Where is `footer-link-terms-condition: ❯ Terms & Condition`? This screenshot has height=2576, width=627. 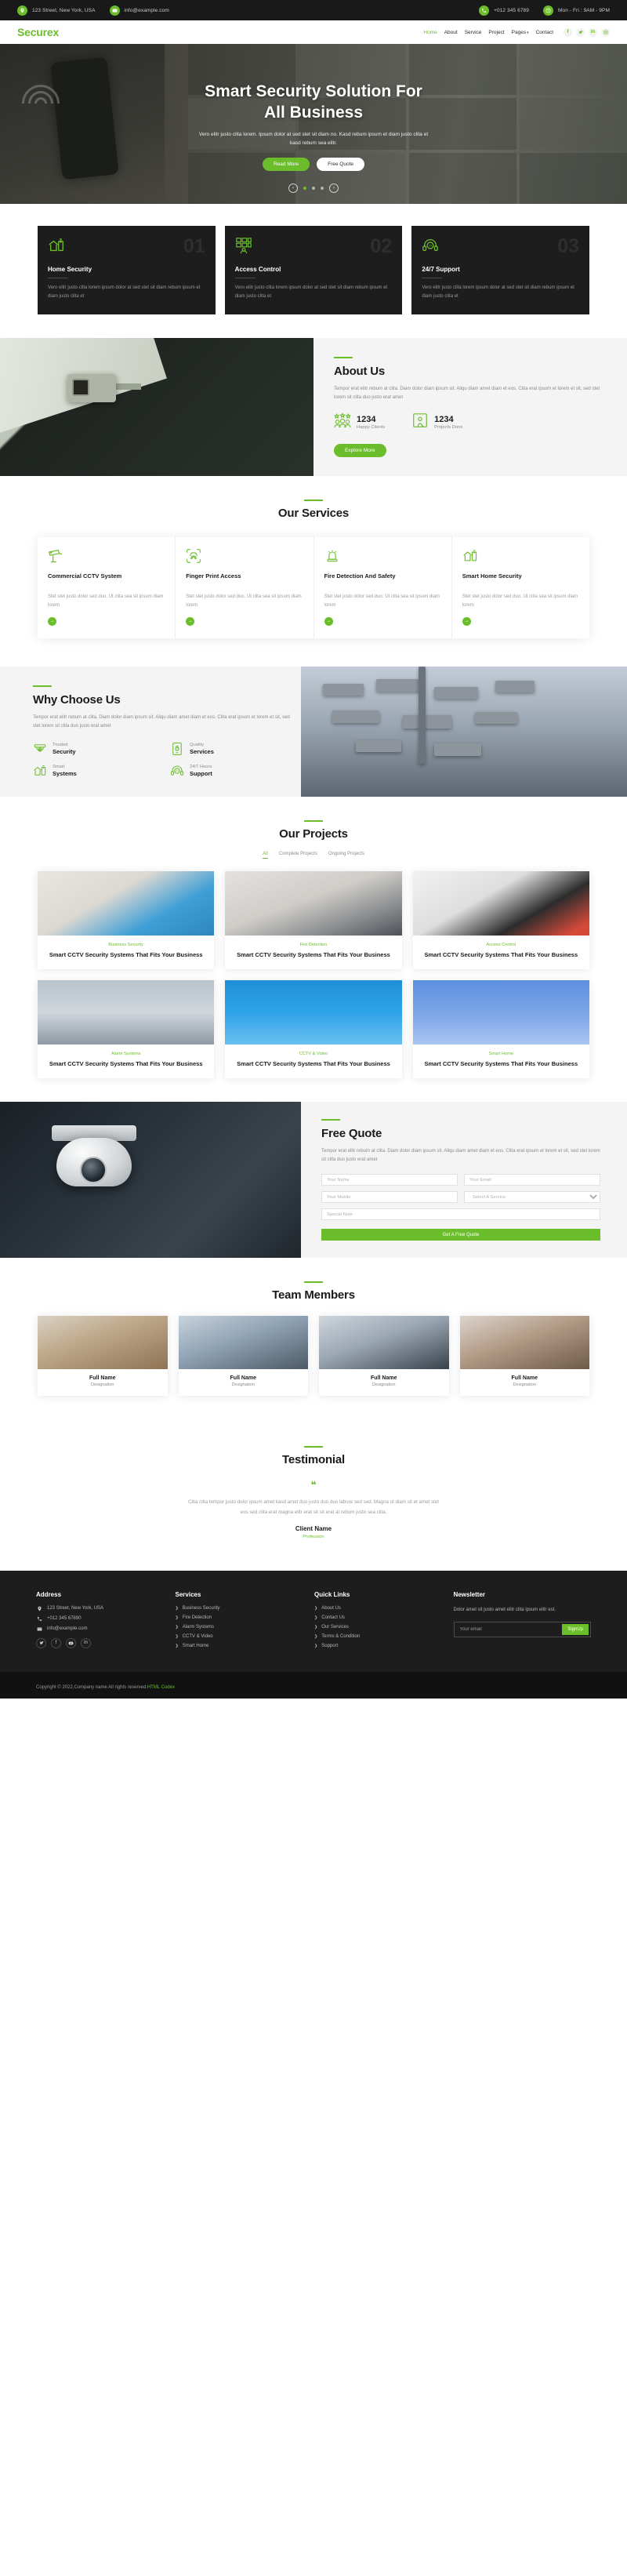
footer-link-terms-condition: ❯ Terms & Condition is located at coordinates (377, 1636).